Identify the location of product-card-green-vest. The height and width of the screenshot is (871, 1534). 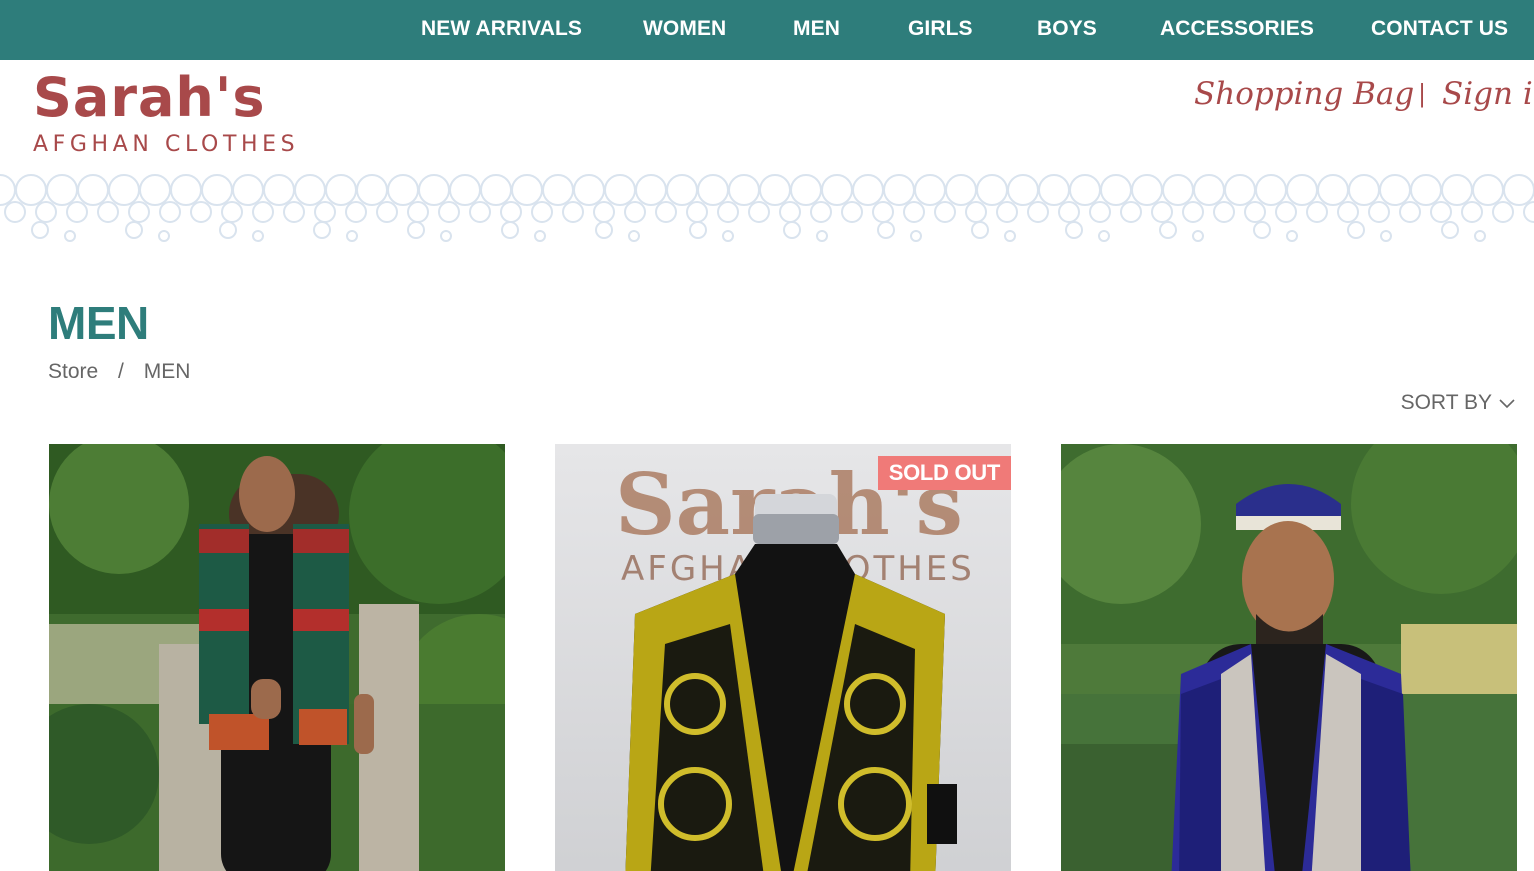
(277, 657).